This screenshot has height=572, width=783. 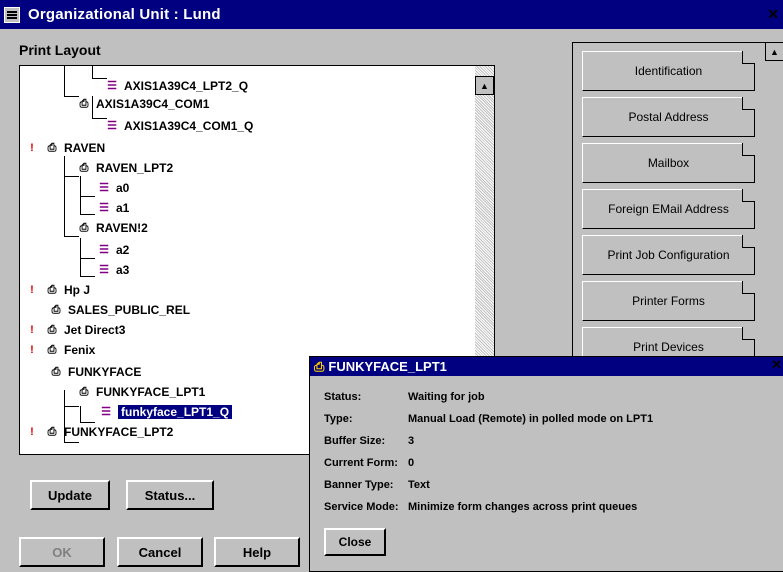 I want to click on tree-node: ! ⎙ FUNKYFACE_LPT2, so click(x=98, y=432).